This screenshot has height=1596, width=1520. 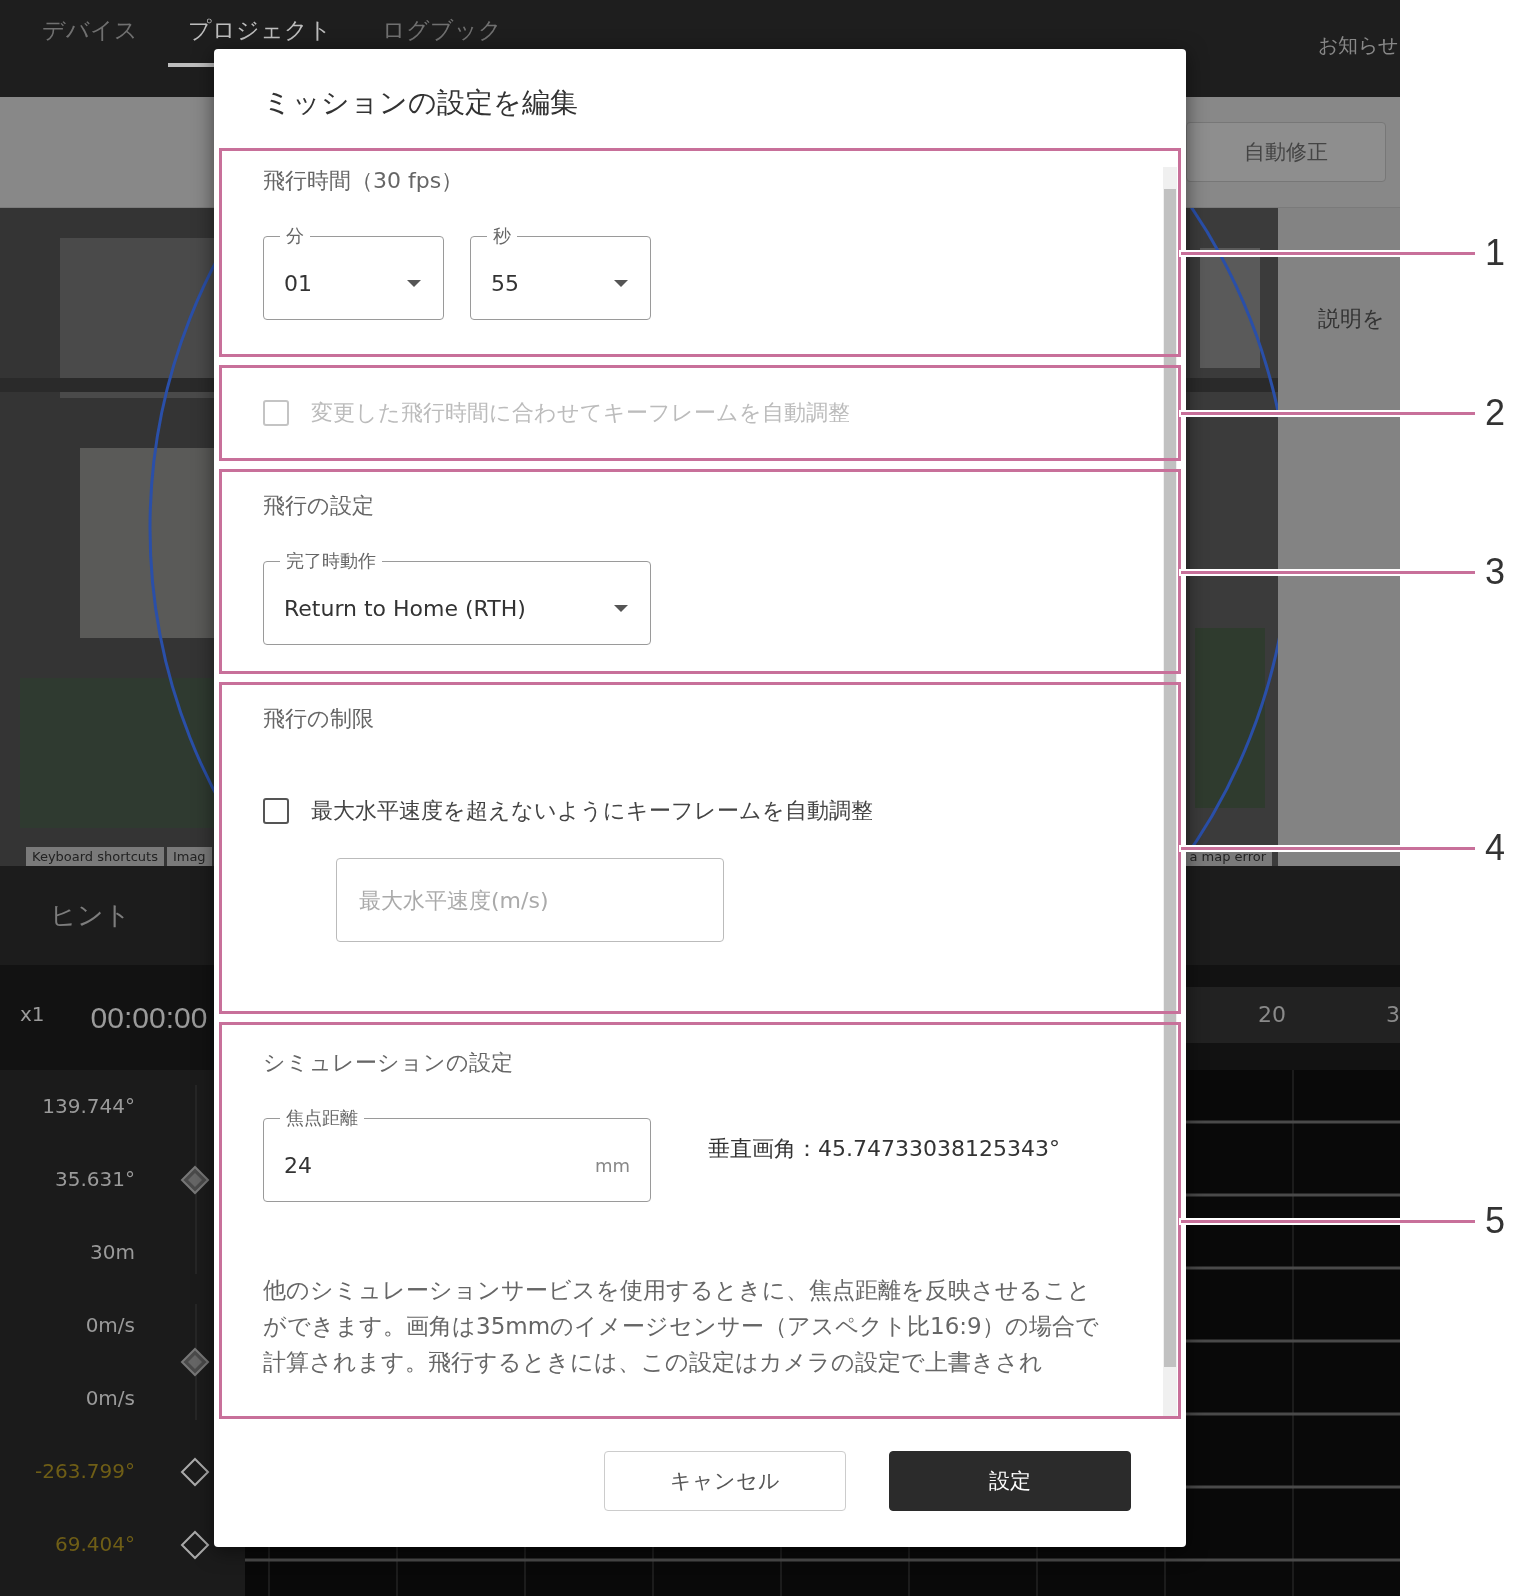 I want to click on notifications-link: お知らせ, so click(x=1358, y=29).